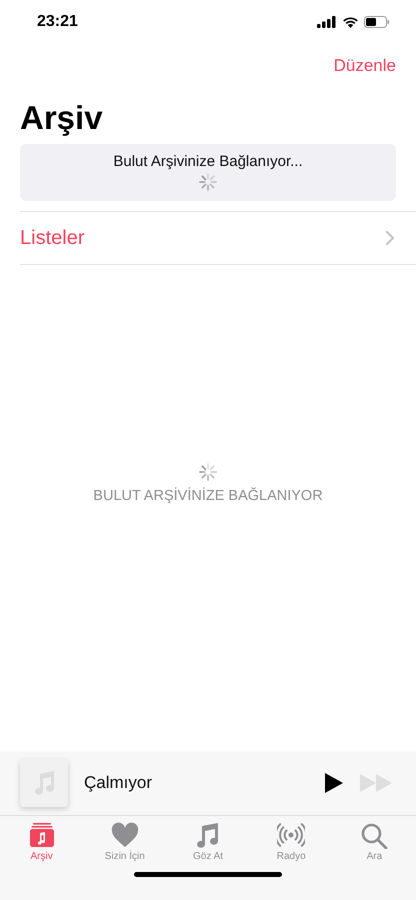 This screenshot has width=416, height=900. What do you see at coordinates (208, 496) in the screenshot?
I see `loading-message: BULUT ARŞİVİNİZE BAĞLANIYOR` at bounding box center [208, 496].